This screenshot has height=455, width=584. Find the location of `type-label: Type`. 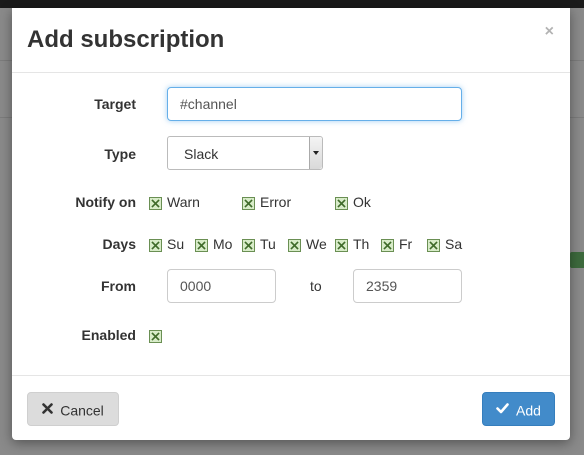

type-label: Type is located at coordinates (120, 154).